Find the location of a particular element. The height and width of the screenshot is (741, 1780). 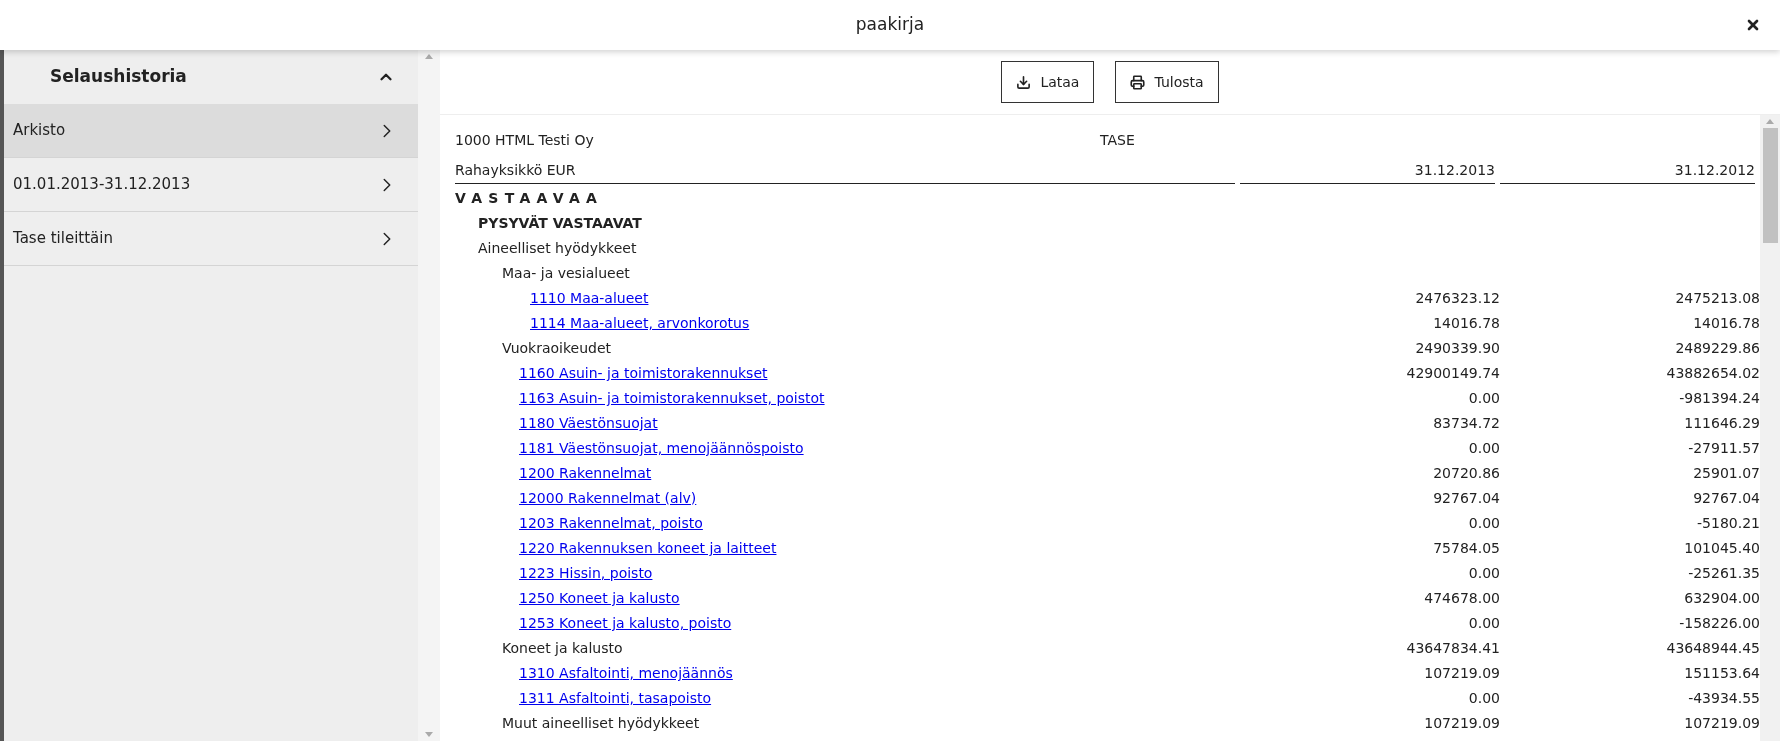

amount-cell: 2489229.86 is located at coordinates (1717, 348).